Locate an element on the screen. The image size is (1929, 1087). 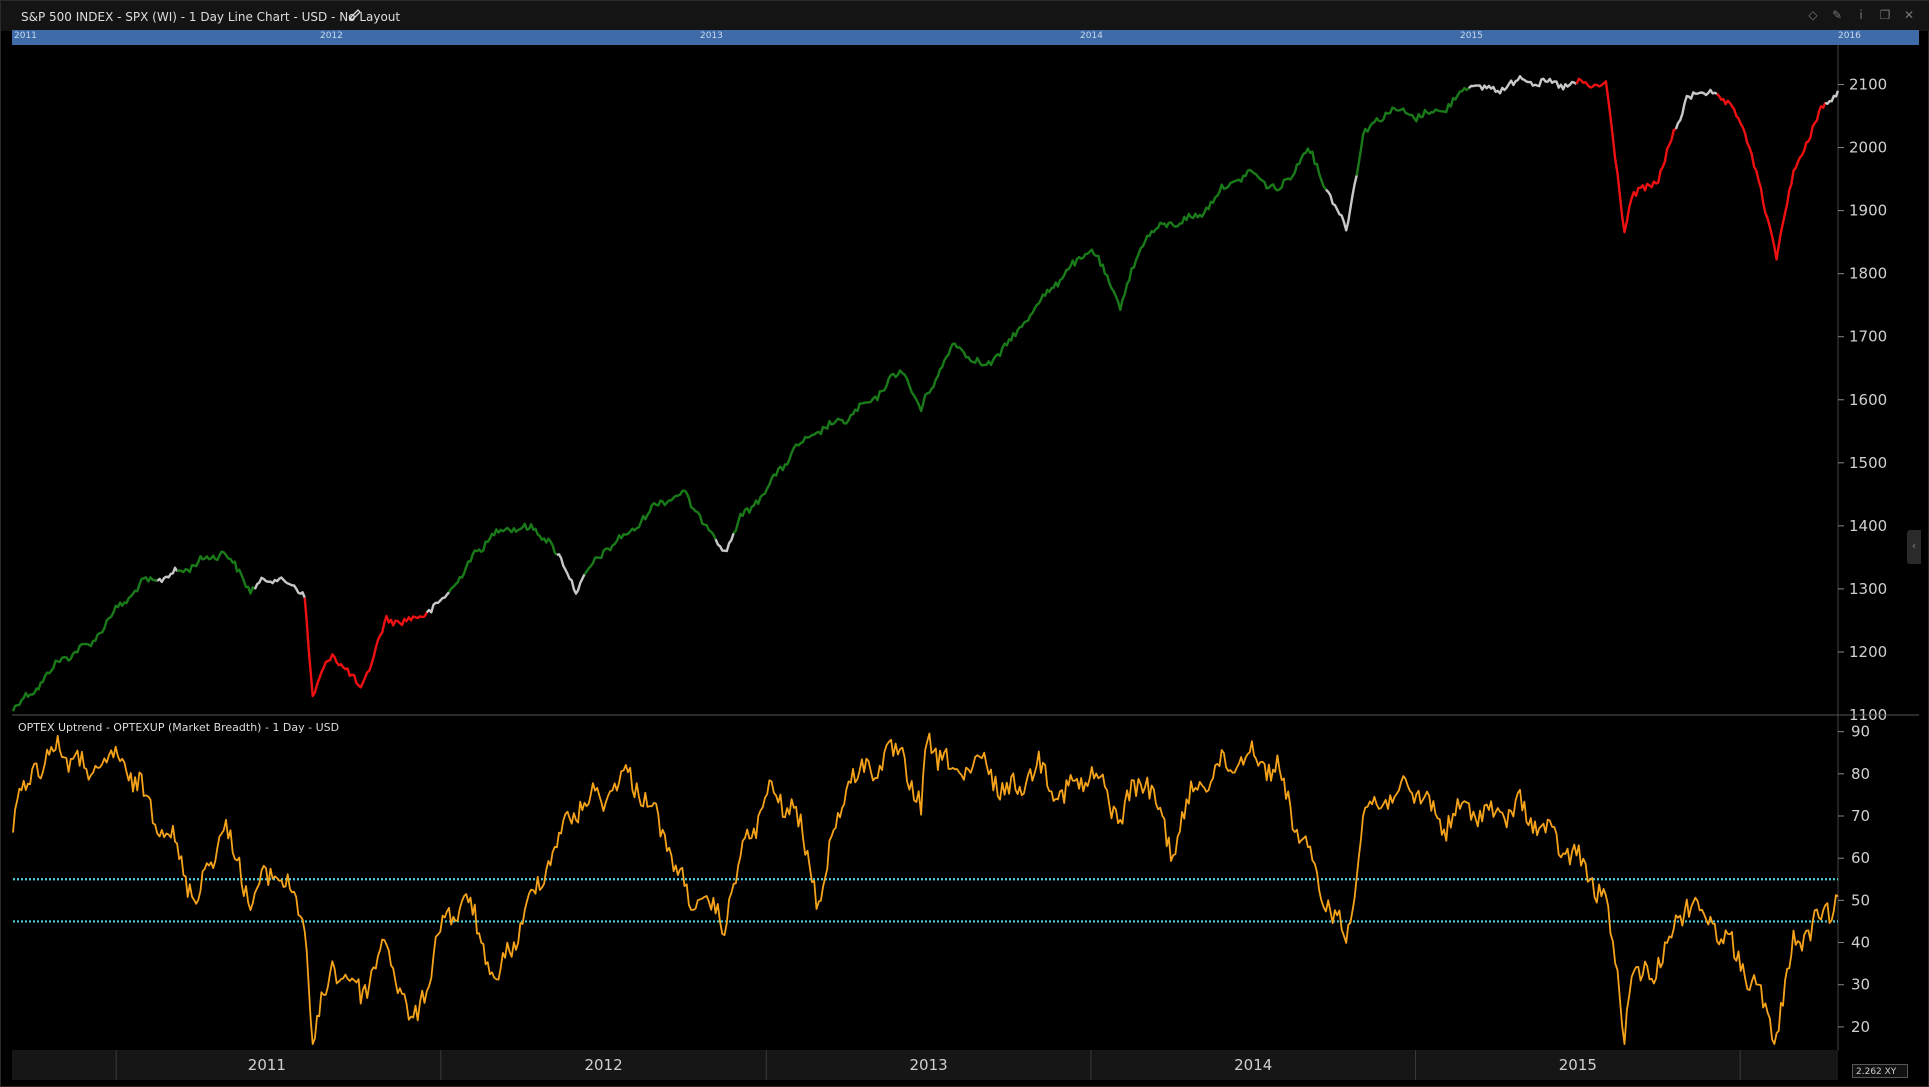
price-tick-label: 1600 is located at coordinates (1868, 400).